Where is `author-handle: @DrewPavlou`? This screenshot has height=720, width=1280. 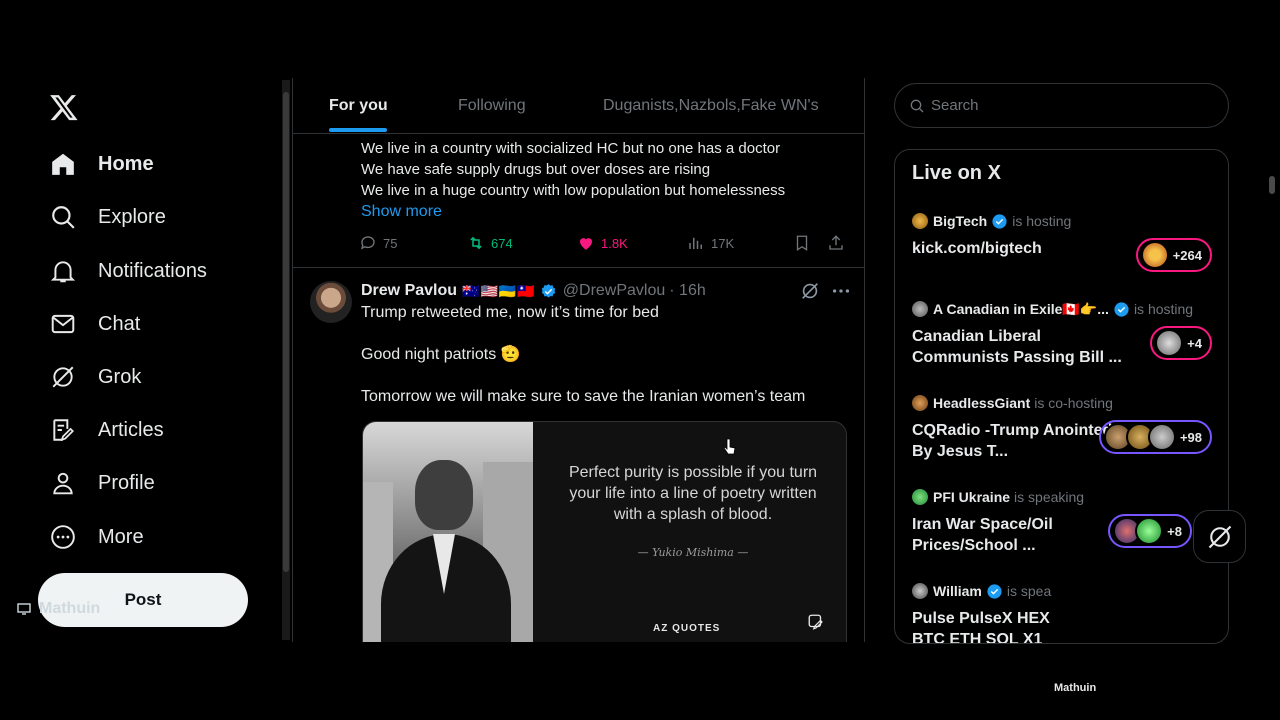 author-handle: @DrewPavlou is located at coordinates (614, 291).